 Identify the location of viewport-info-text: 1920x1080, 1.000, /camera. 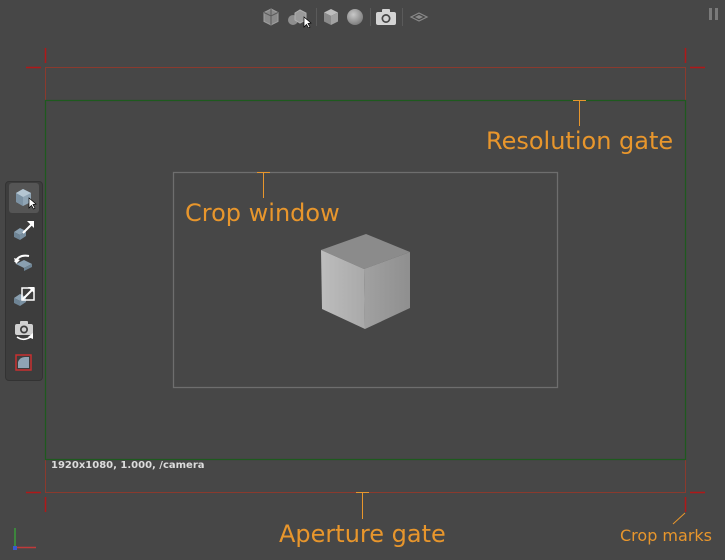
(128, 465).